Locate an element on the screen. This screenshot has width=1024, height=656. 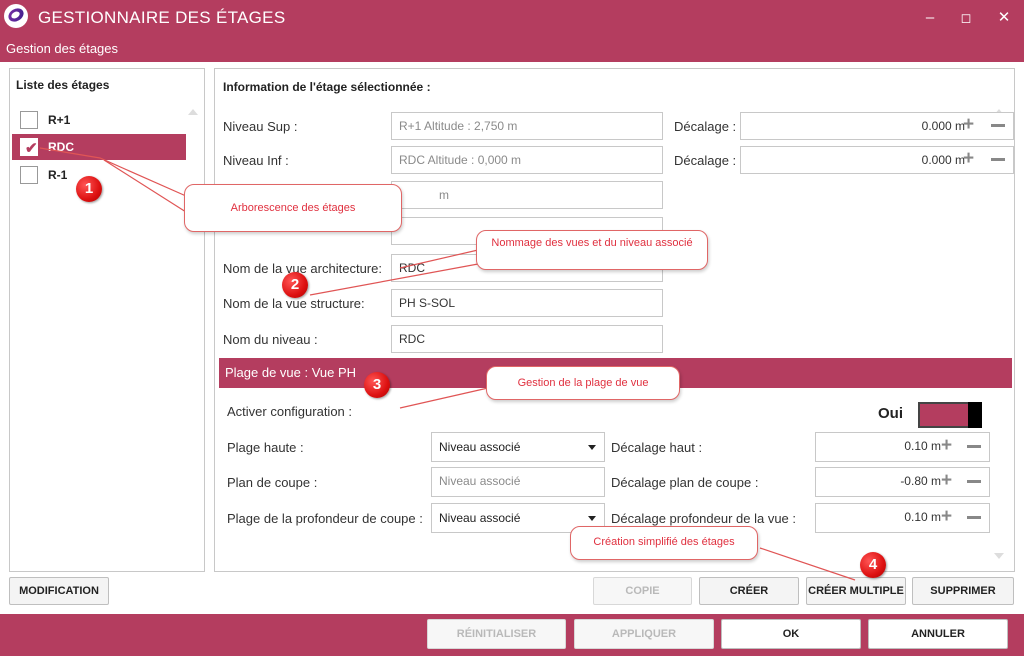
activer-config-label: Activer configuration : is located at coordinates (290, 411).